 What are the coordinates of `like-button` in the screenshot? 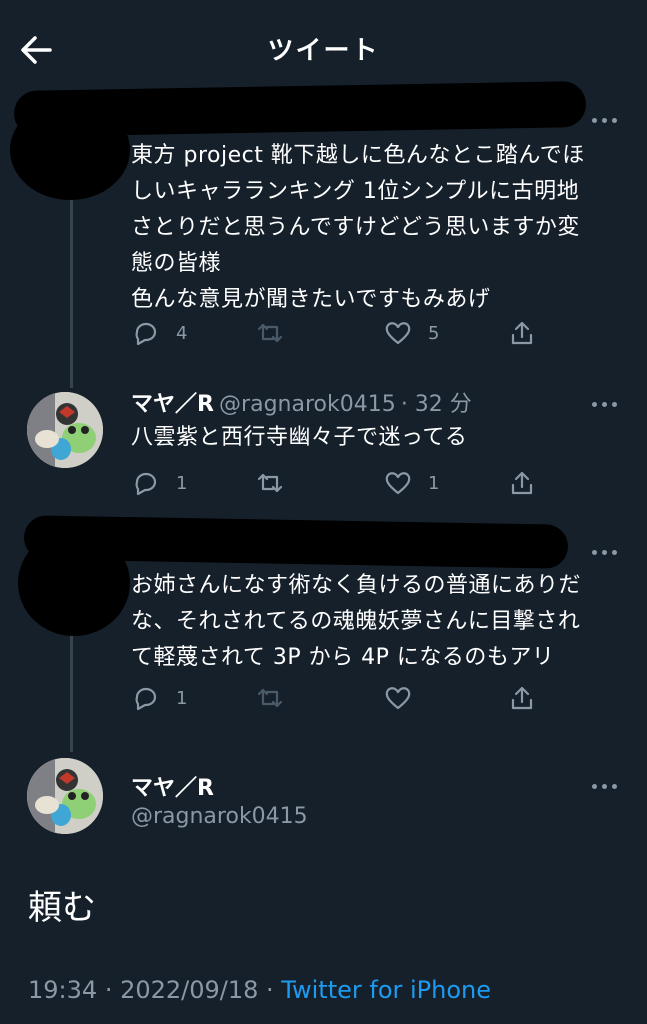 It's located at (398, 698).